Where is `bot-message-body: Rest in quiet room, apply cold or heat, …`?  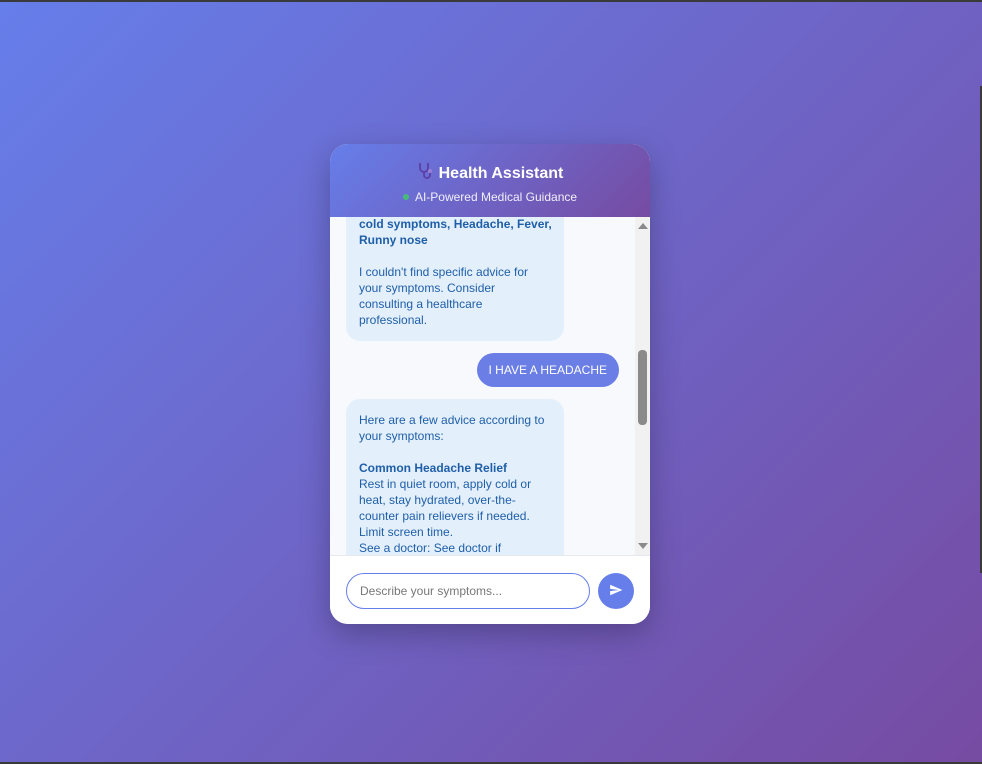
bot-message-body: Rest in quiet room, apply cold or heat, … is located at coordinates (445, 508).